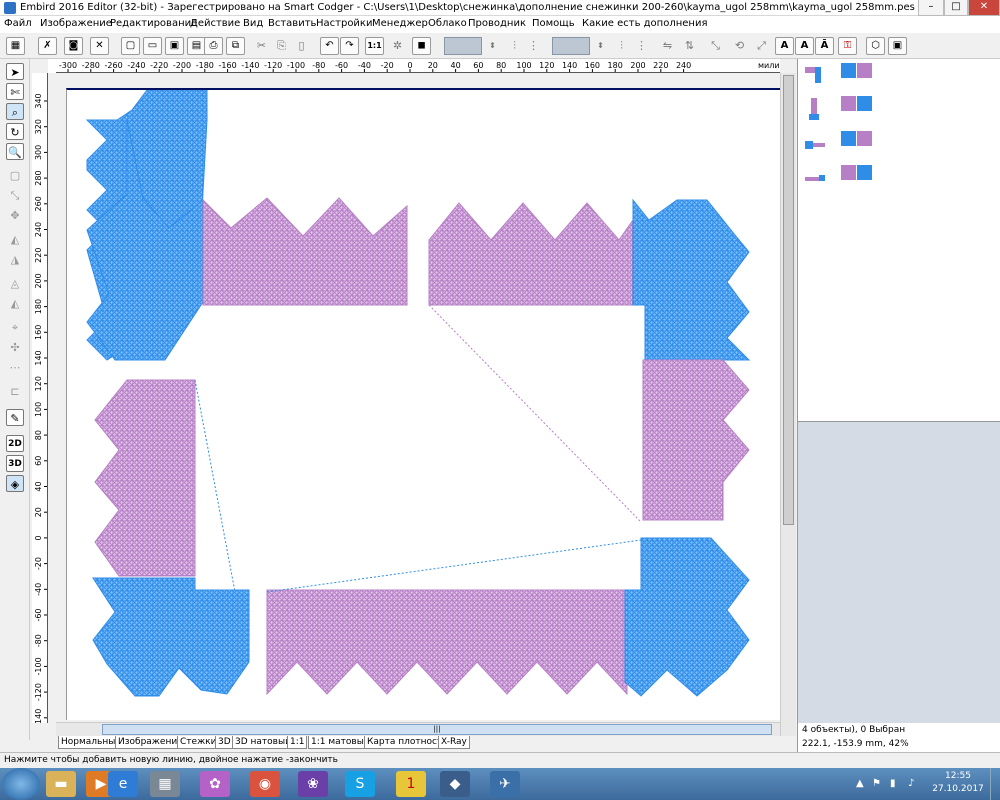 Image resolution: width=1000 pixels, height=800 pixels. What do you see at coordinates (281, 46) in the screenshot?
I see `copy-icon: ⎘` at bounding box center [281, 46].